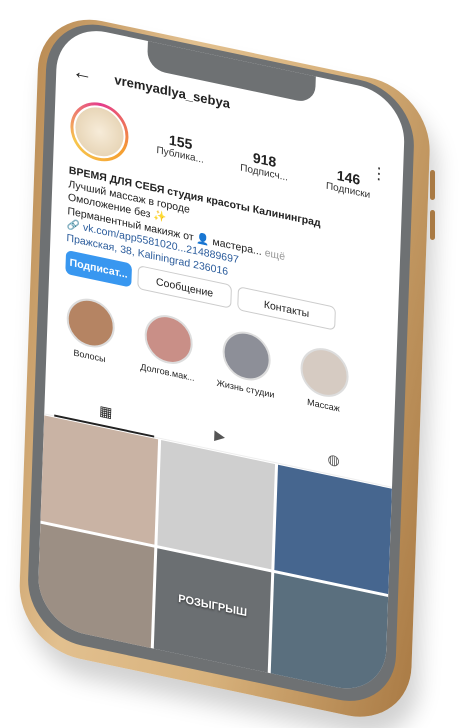  I want to click on volume-down-button, so click(432, 225).